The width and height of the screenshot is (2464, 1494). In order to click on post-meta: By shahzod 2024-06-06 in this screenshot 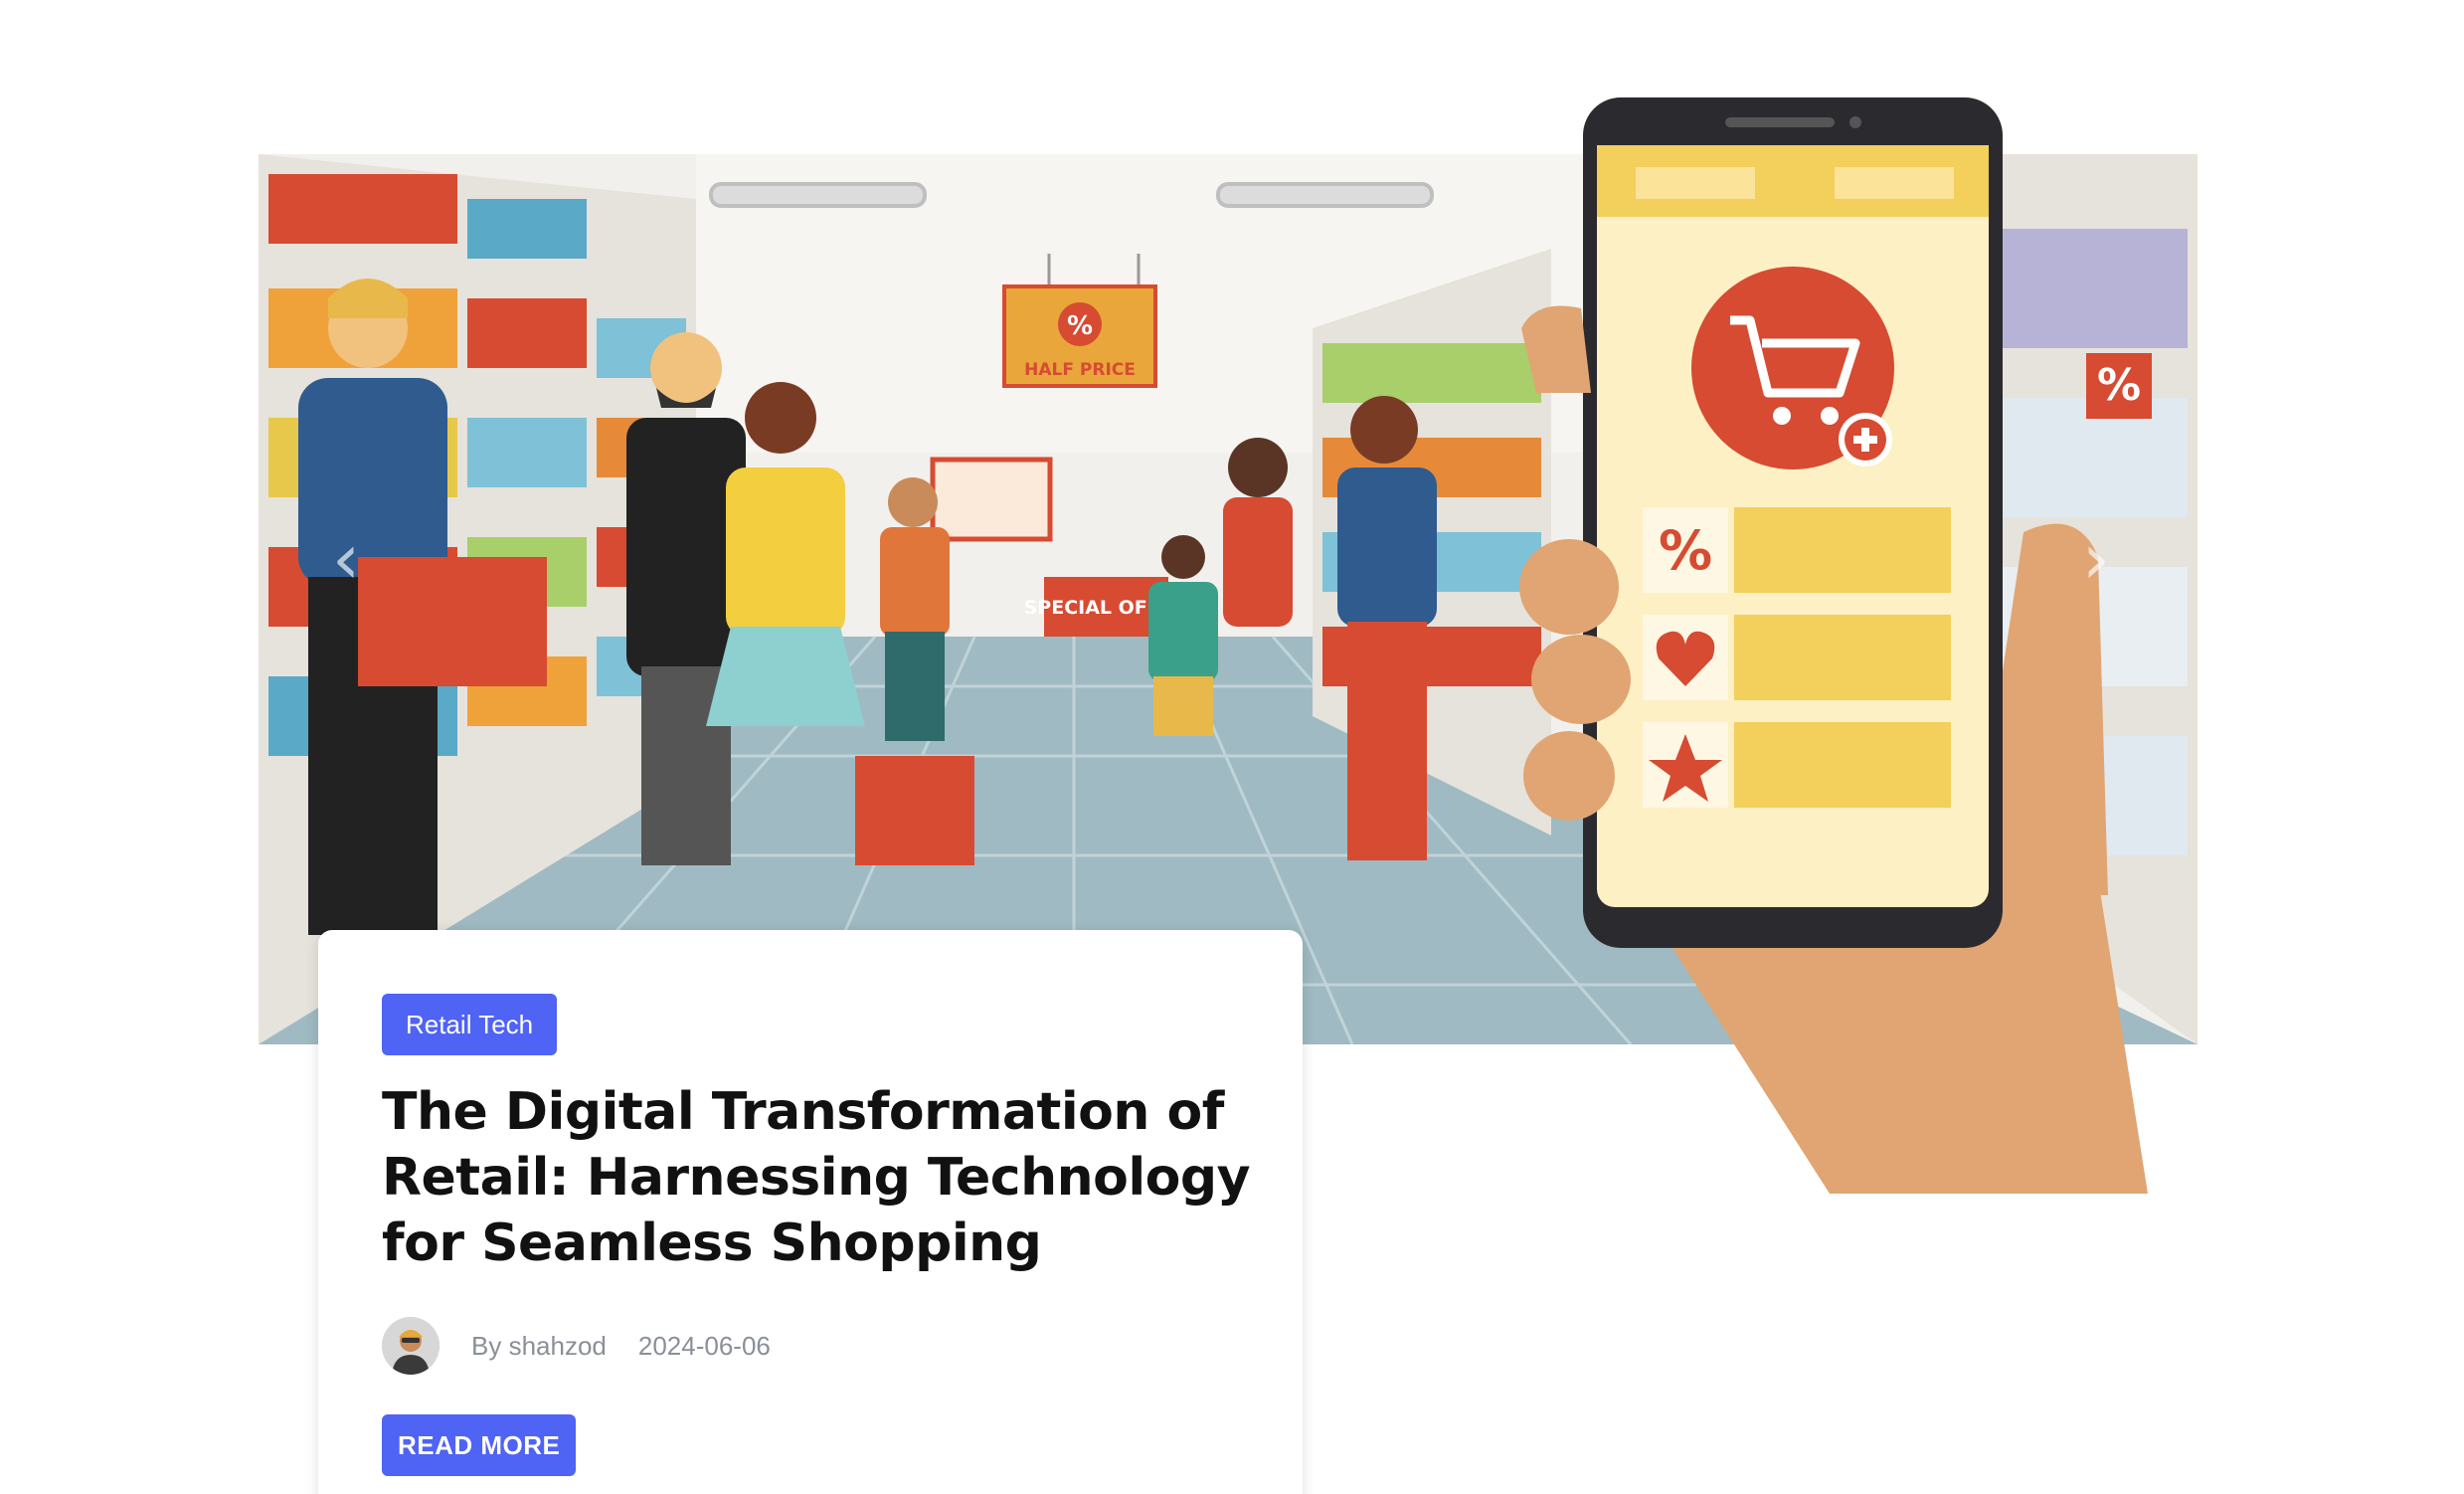, I will do `click(576, 1346)`.